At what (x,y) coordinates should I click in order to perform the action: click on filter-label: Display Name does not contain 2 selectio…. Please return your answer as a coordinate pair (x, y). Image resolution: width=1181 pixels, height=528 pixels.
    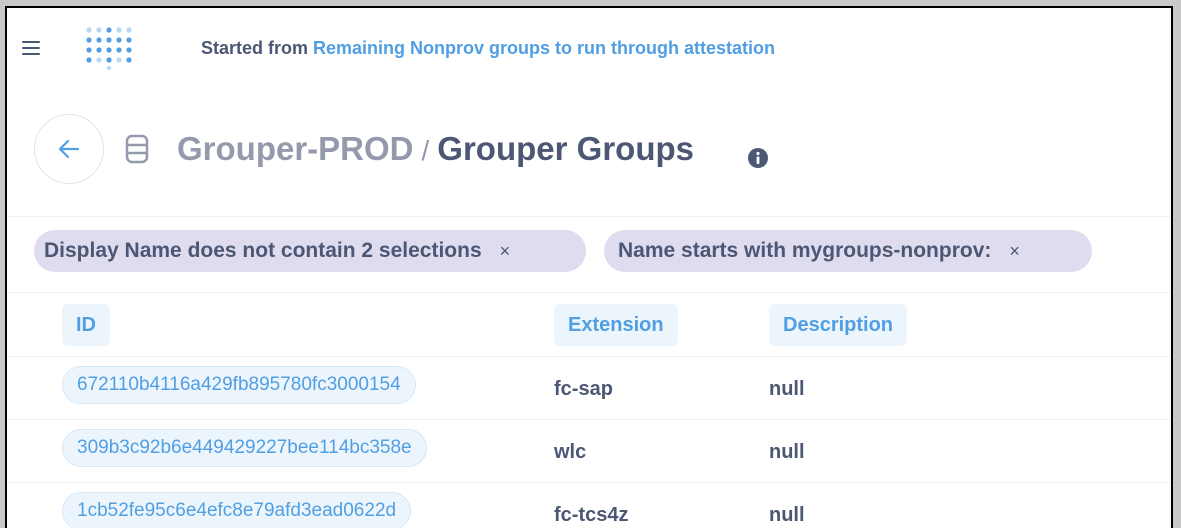
    Looking at the image, I should click on (263, 250).